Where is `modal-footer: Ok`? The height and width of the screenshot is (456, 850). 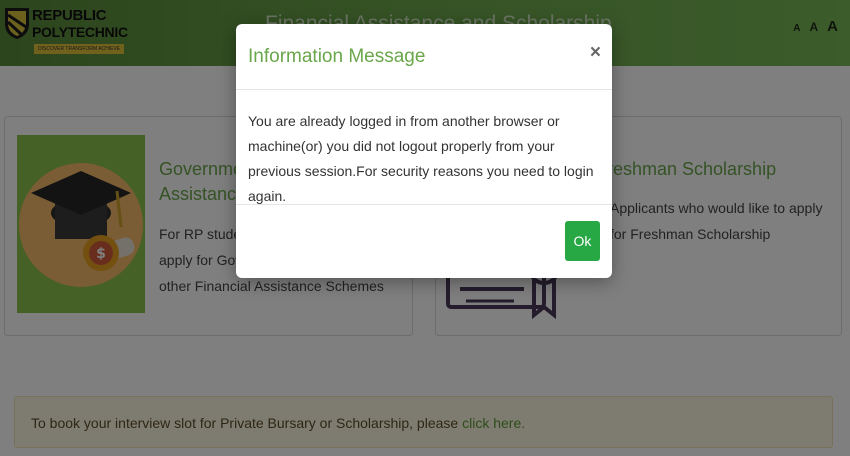
modal-footer: Ok is located at coordinates (424, 241).